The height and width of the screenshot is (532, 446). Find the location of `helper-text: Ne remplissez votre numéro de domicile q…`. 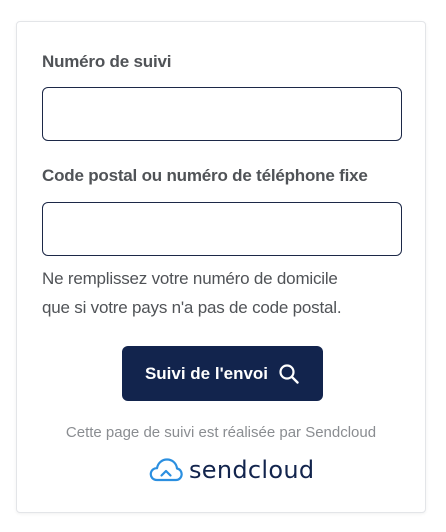

helper-text: Ne remplissez votre numéro de domicile q… is located at coordinates (227, 293).